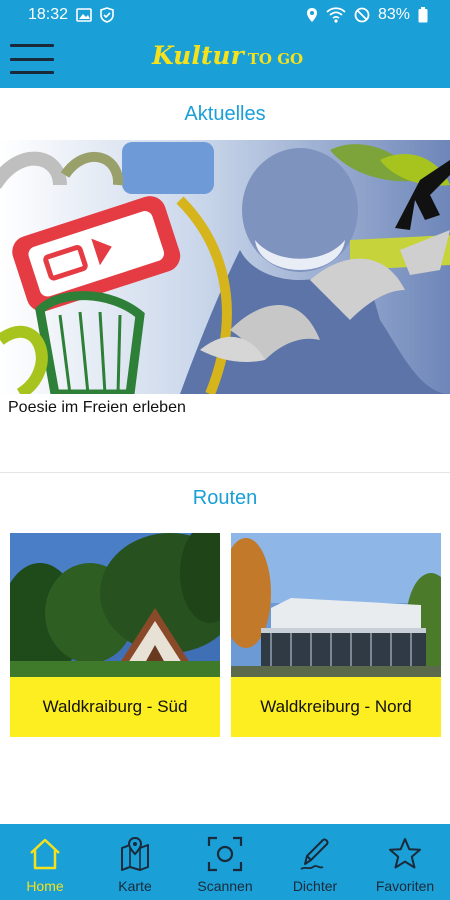  What do you see at coordinates (71, 15) in the screenshot?
I see `status-bar-left: 18:32` at bounding box center [71, 15].